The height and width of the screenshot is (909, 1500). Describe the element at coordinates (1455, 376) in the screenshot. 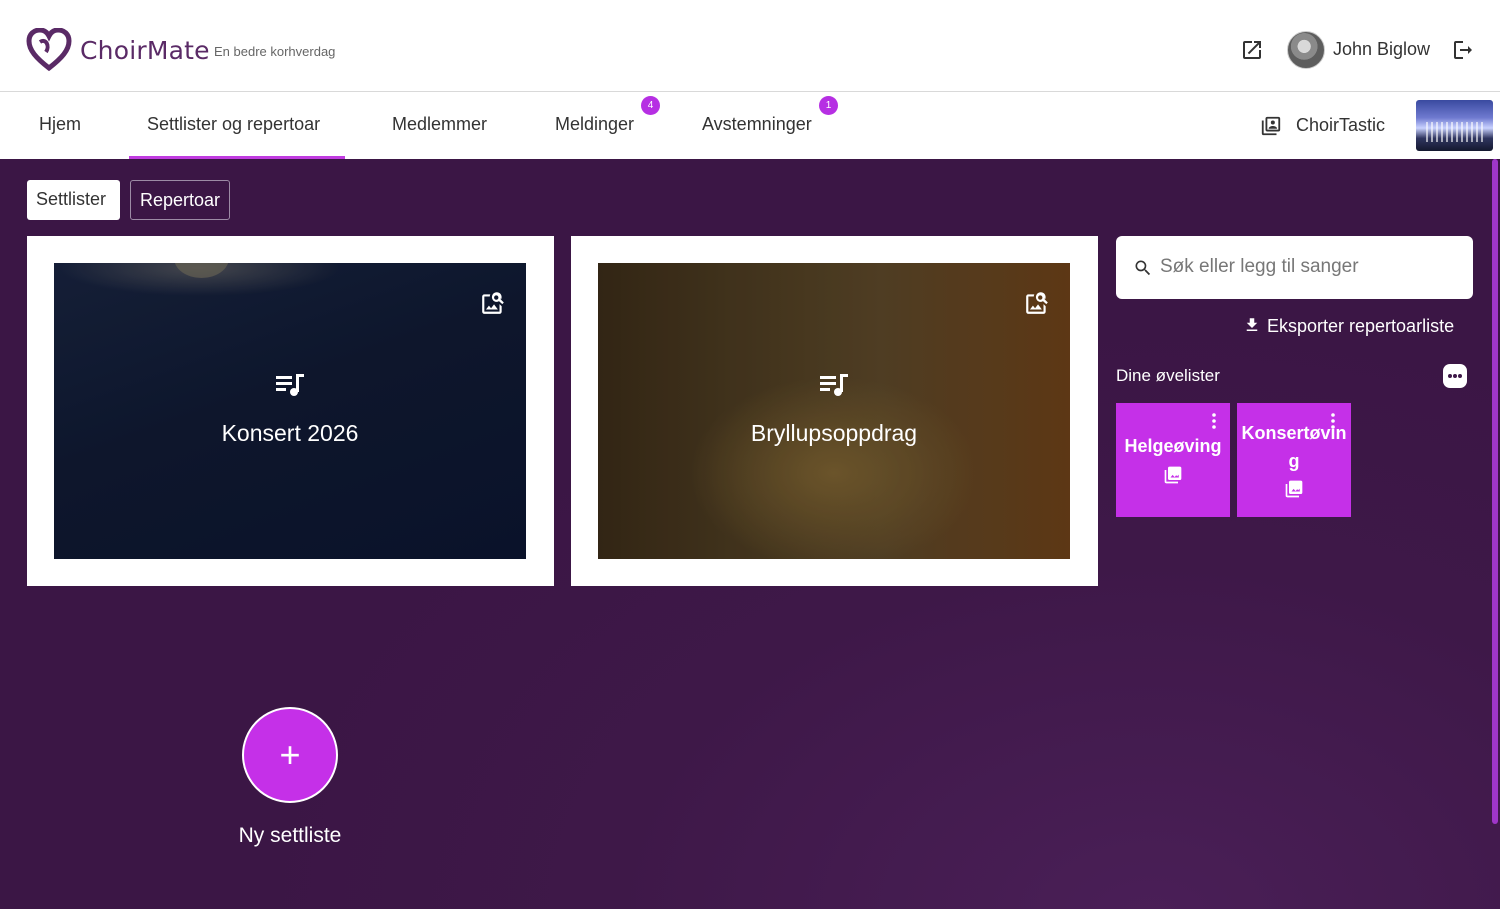

I see `more-options-button` at that location.